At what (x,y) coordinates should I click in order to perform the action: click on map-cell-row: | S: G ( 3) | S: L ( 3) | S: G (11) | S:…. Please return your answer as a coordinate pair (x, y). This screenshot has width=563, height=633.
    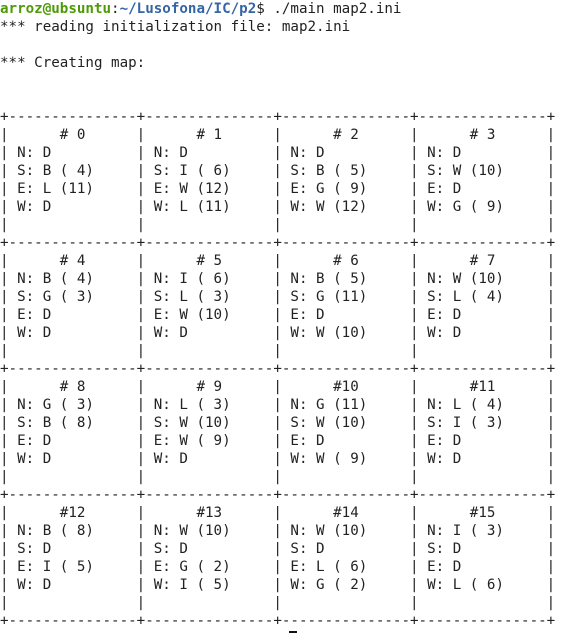
    Looking at the image, I should click on (278, 297).